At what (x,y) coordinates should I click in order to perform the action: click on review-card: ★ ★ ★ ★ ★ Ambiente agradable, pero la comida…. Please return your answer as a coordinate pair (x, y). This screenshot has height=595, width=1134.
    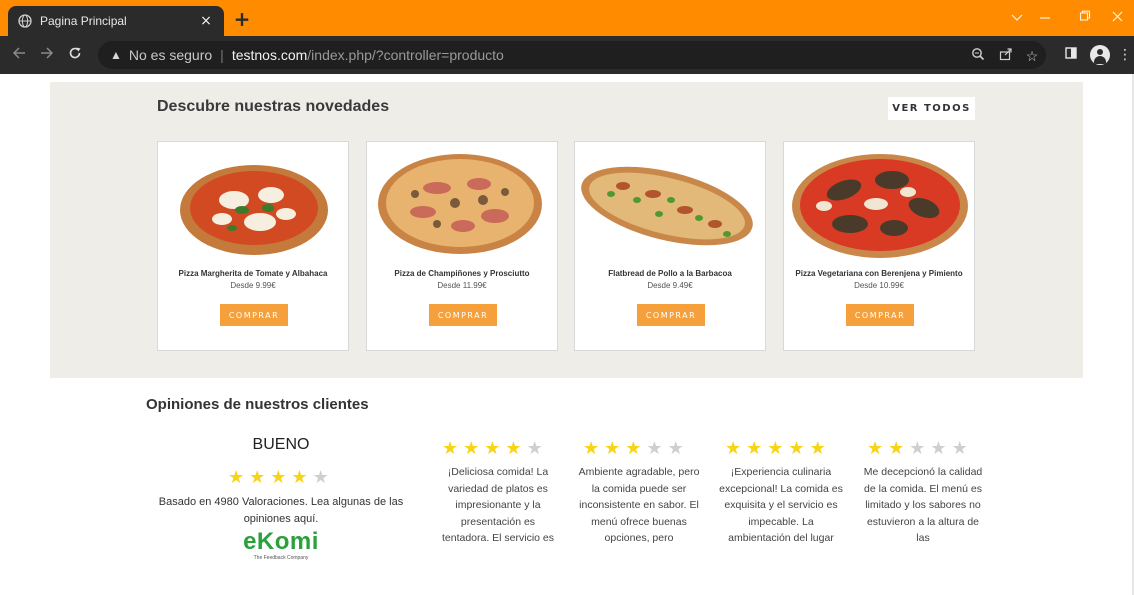
    Looking at the image, I should click on (639, 492).